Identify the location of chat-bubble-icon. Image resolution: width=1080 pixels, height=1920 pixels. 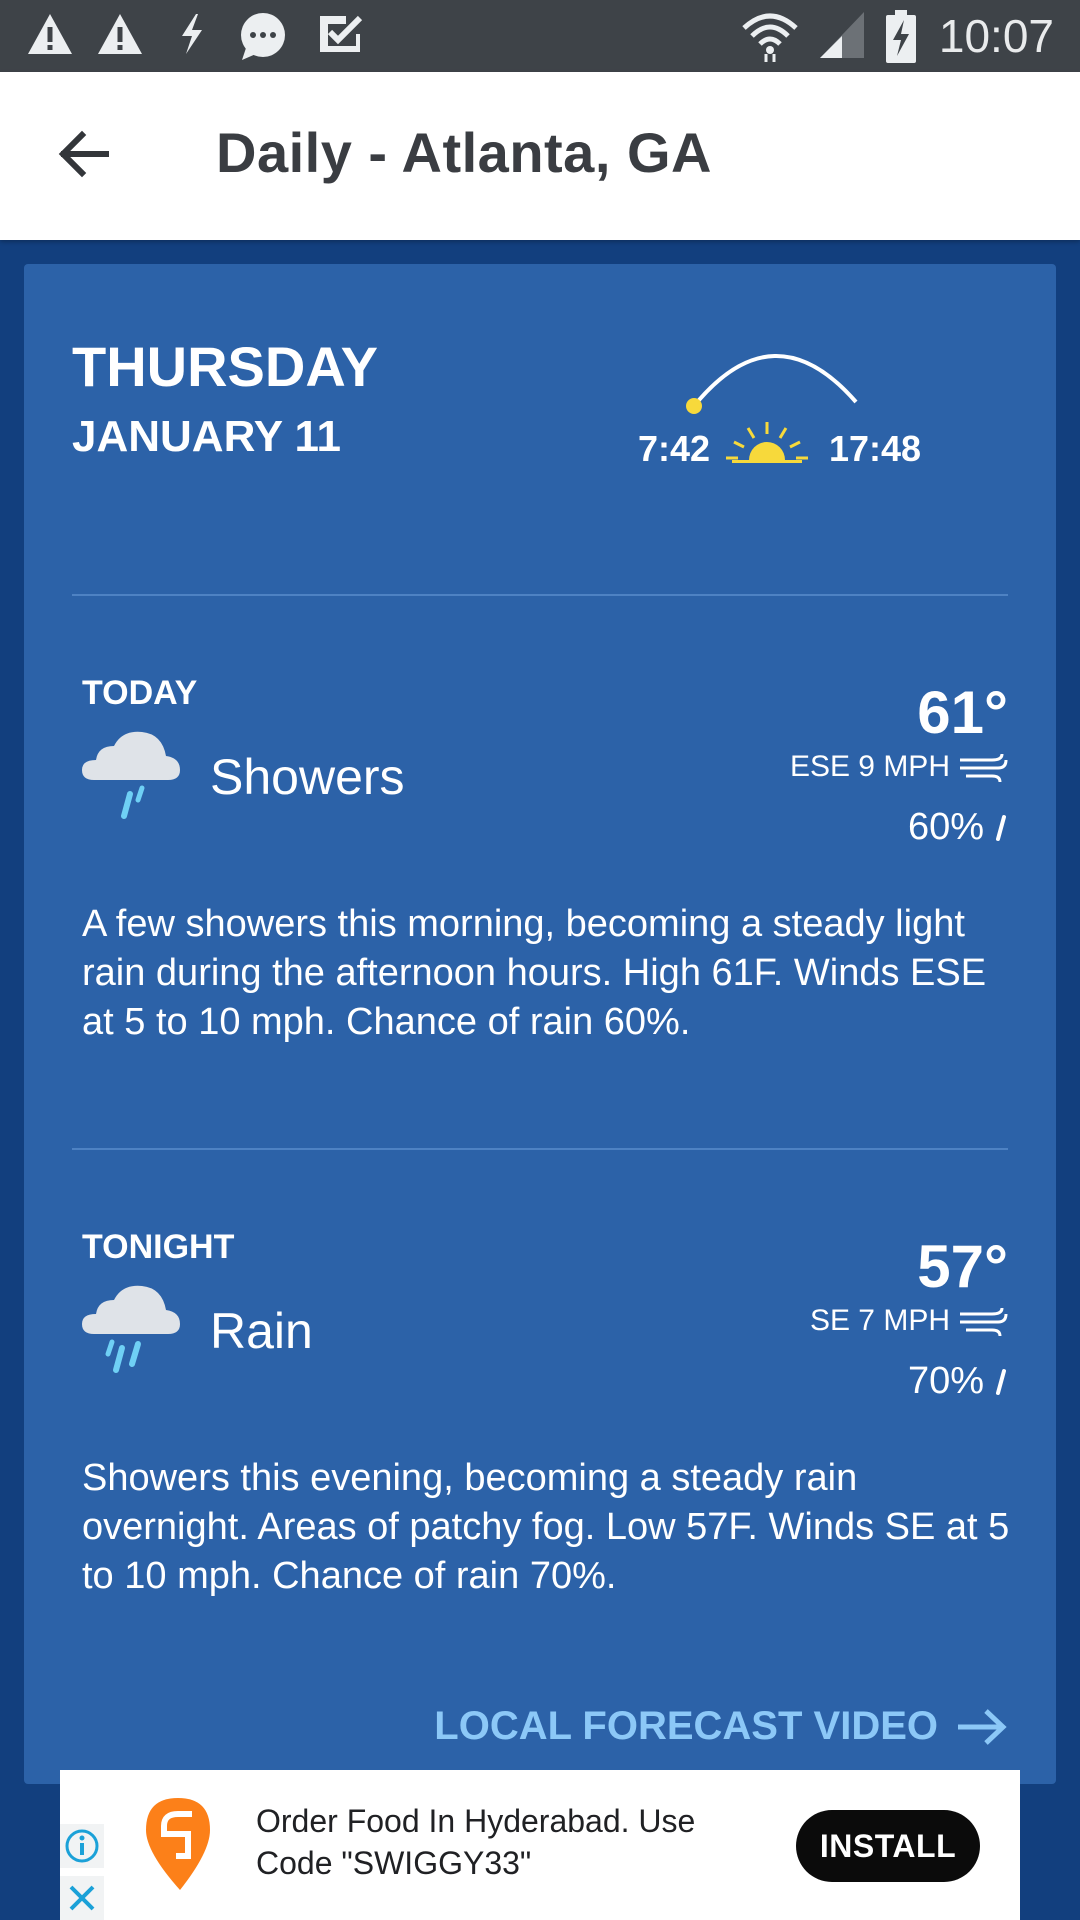
(263, 36).